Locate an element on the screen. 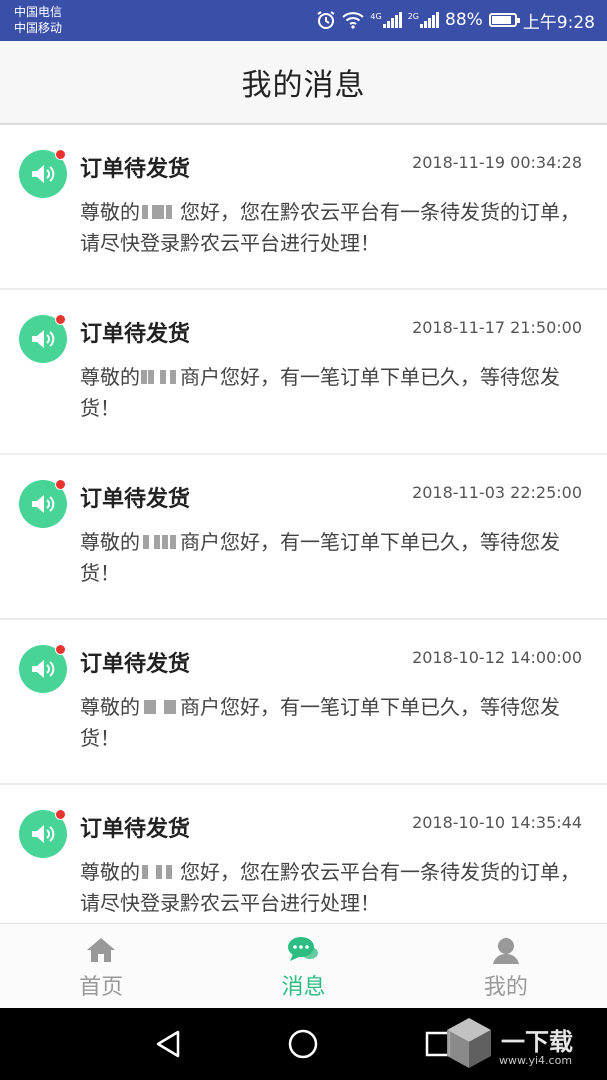 This screenshot has width=607, height=1080. tab-messages: 消息 is located at coordinates (303, 966).